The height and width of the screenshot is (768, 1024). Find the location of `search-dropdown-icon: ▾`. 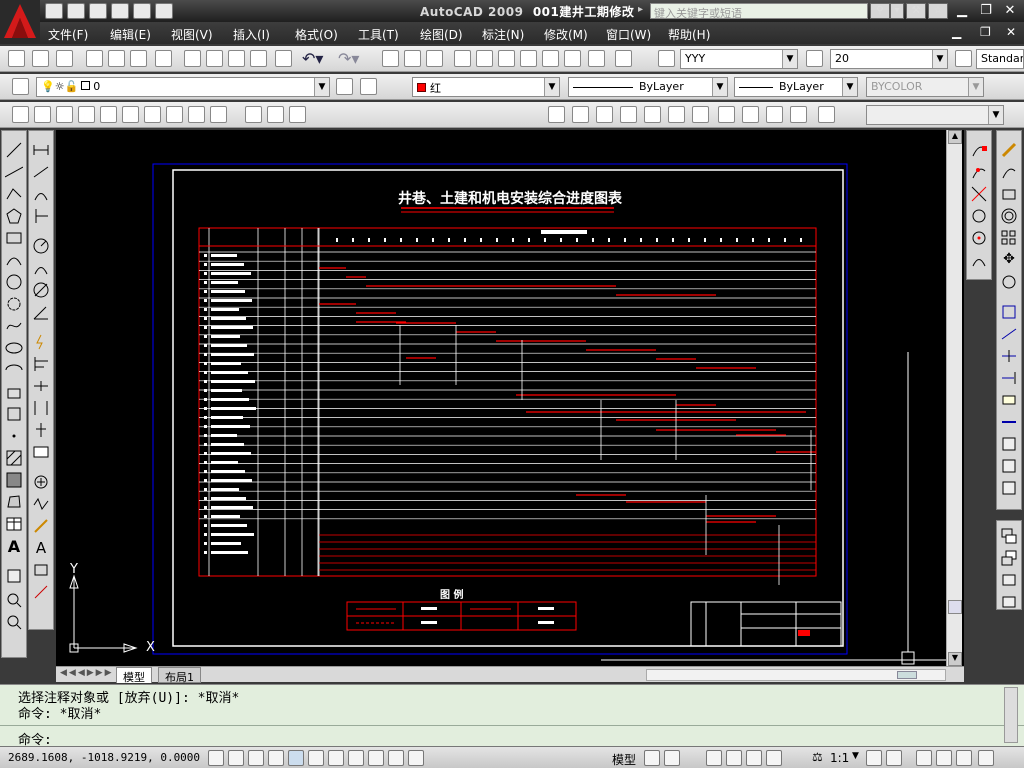

search-dropdown-icon: ▾ is located at coordinates (897, 11).